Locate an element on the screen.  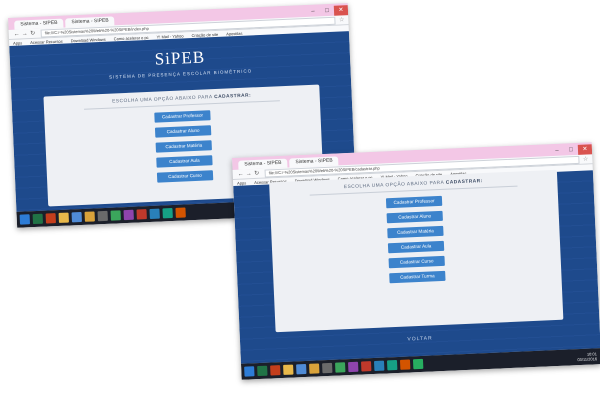
tray-date: 03/11/2016 is located at coordinates (587, 359).